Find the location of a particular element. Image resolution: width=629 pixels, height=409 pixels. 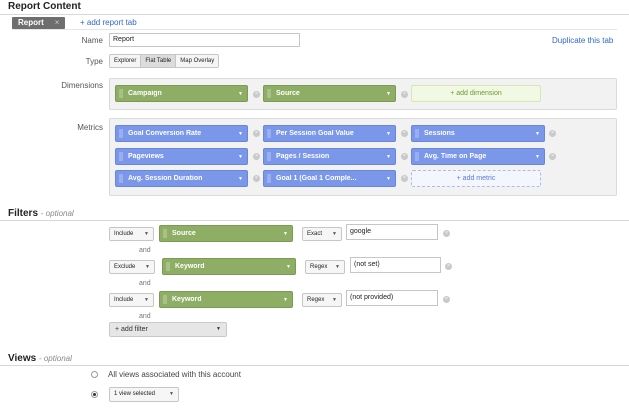

dimension-chip-label: Campaign is located at coordinates (145, 93).